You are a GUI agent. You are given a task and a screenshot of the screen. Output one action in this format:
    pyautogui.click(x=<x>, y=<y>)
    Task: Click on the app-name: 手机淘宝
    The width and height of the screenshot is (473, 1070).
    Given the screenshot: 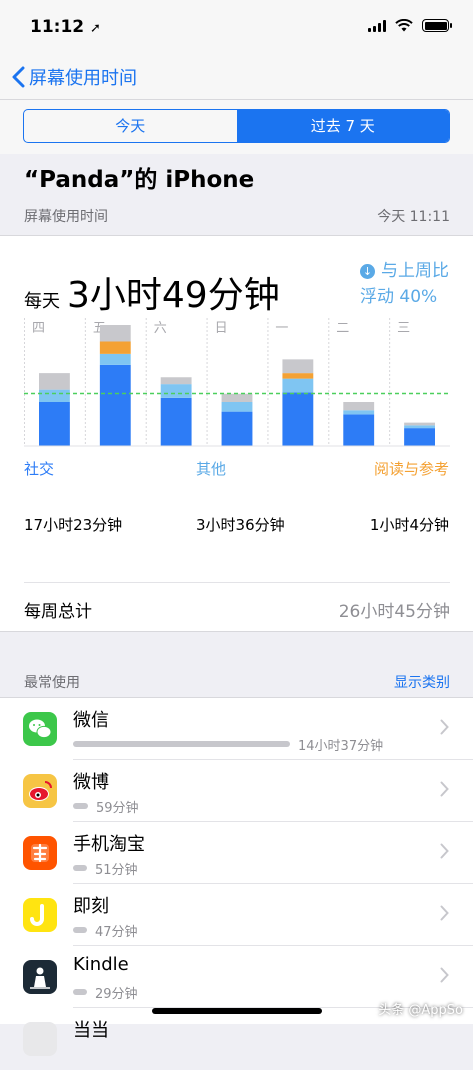 What is the action you would take?
    pyautogui.click(x=109, y=844)
    